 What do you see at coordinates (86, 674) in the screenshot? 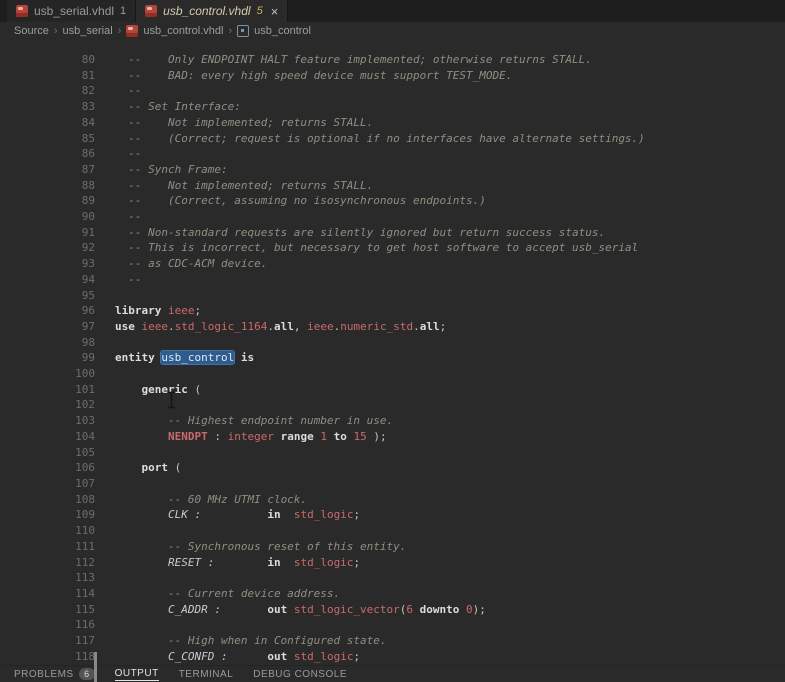
I see `problems-count-badge: 6` at bounding box center [86, 674].